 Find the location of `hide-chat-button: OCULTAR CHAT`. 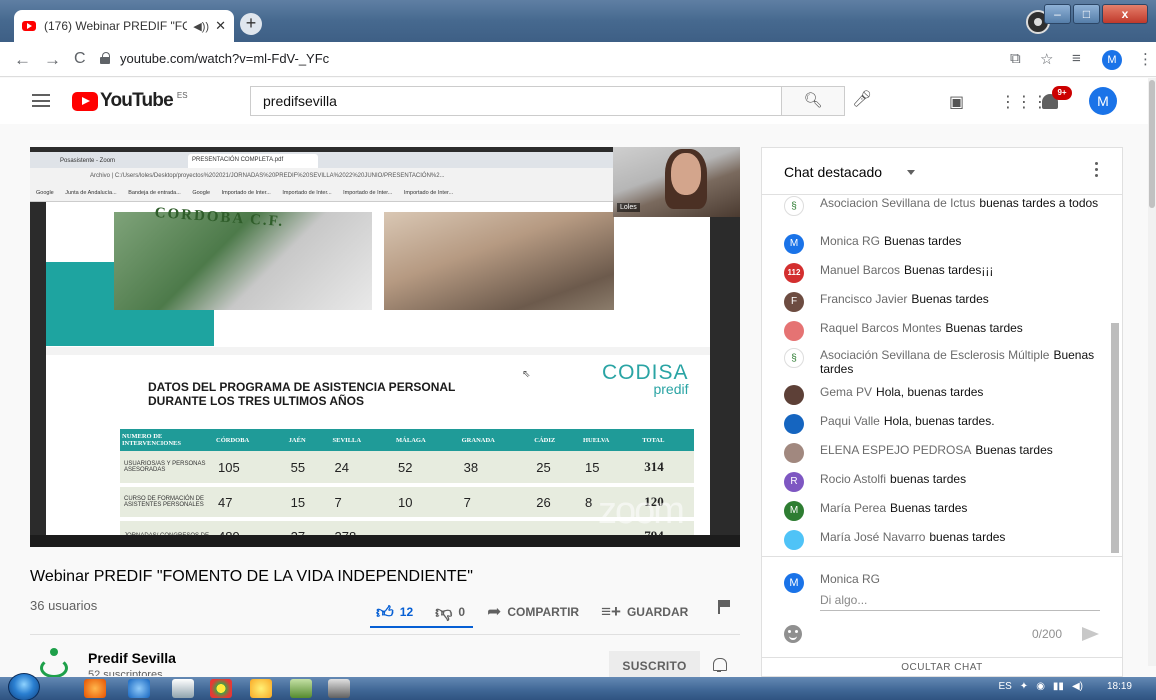

hide-chat-button: OCULTAR CHAT is located at coordinates (942, 667).